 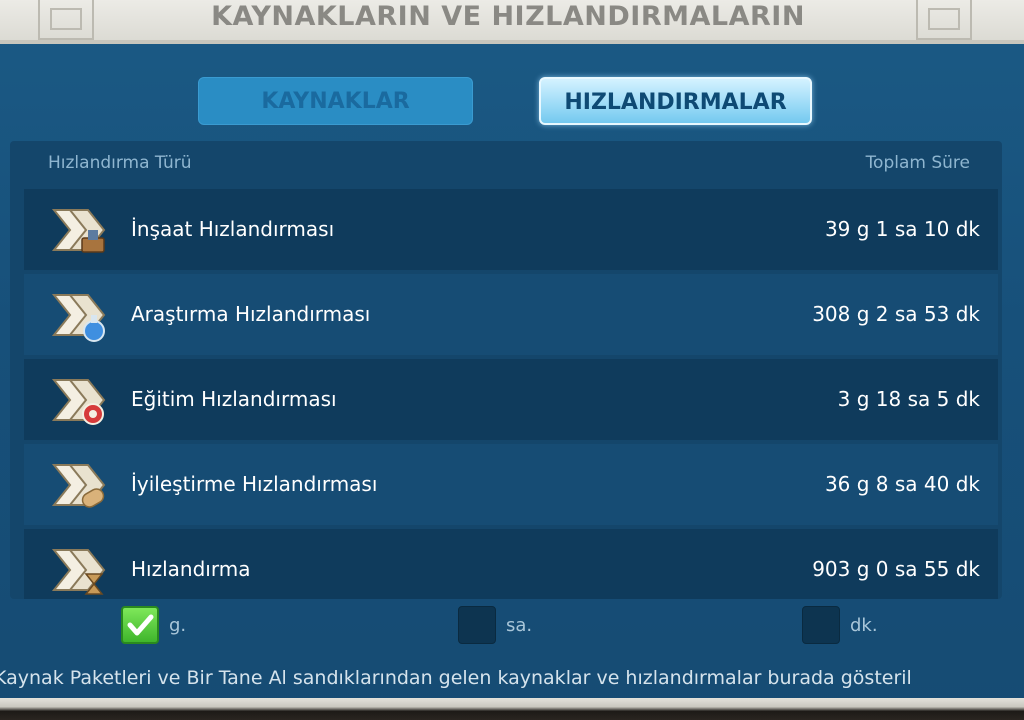 I want to click on speedup-total-time: 36 g 8 sa 40 dk, so click(x=902, y=484).